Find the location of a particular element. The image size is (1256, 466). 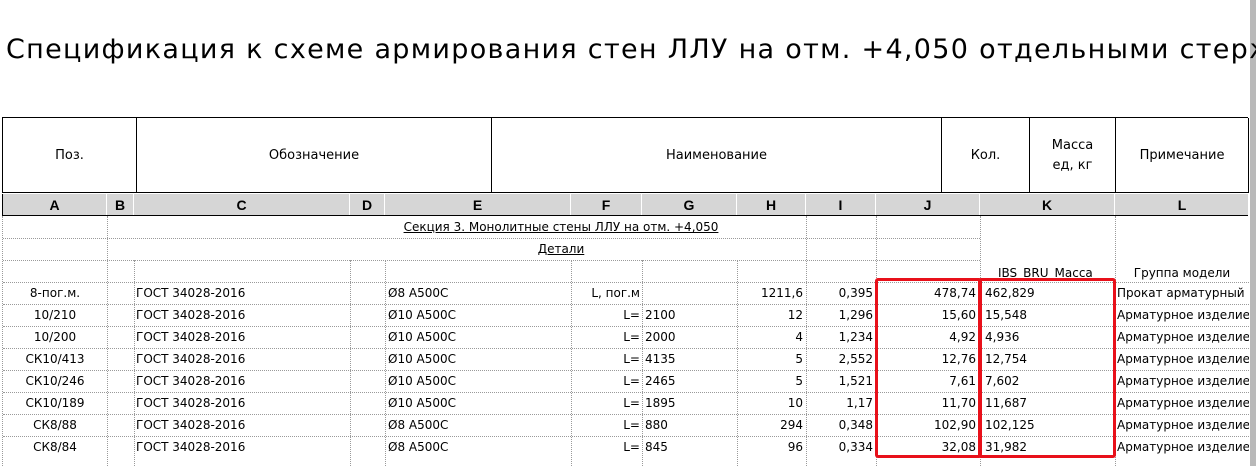

cell-pos: СК10/413 is located at coordinates (55, 359).